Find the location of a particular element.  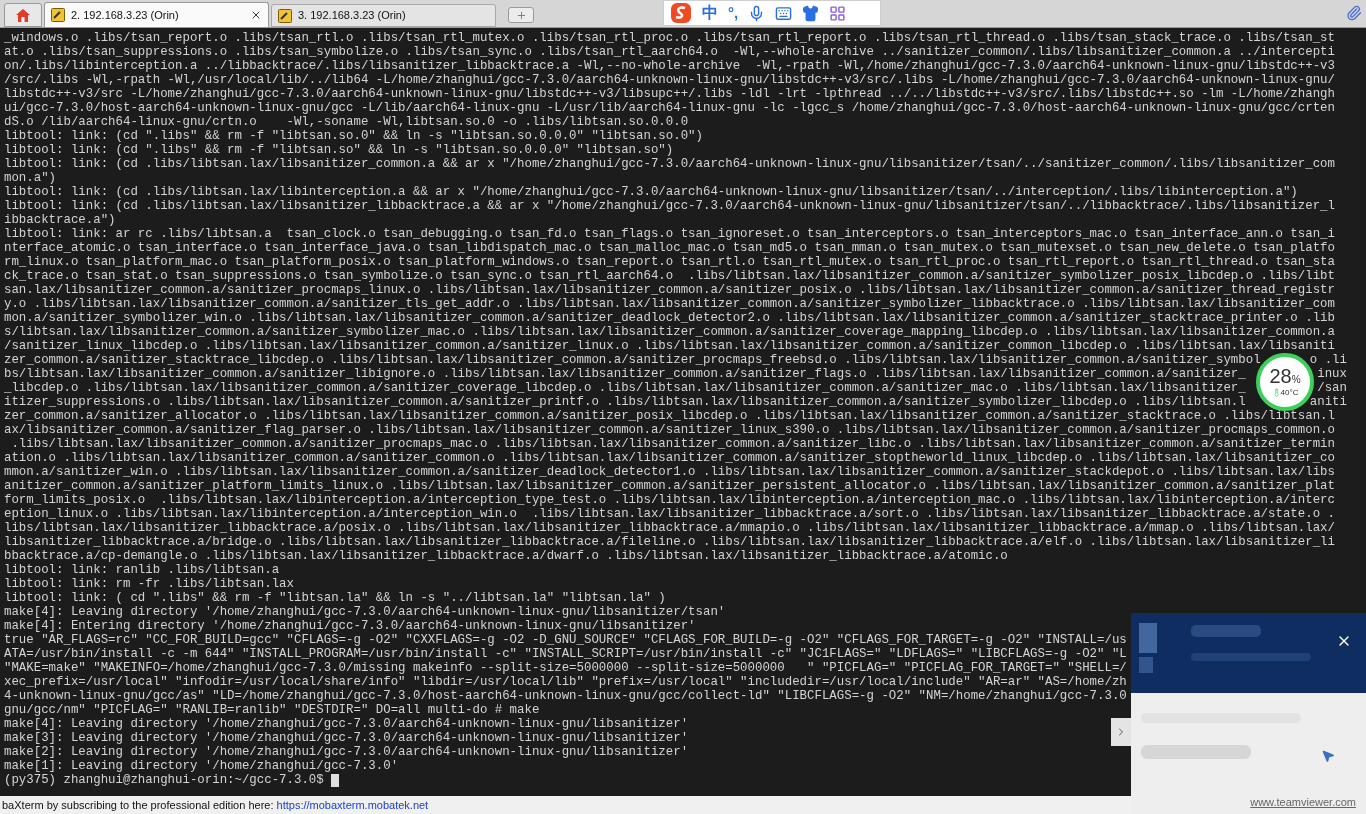

terminal-line: libs/libtsan.lax/libsanitizer_libbacktrace.a/posix.o .libs/libtsan.lax/libsanitizer_libbacktrace.a/mmapio.o .libs/libtsan.lax/libsanitizer_libbacktrace.a/mmap.o .libs/libtsan.lax/ is located at coordinates (669, 528).